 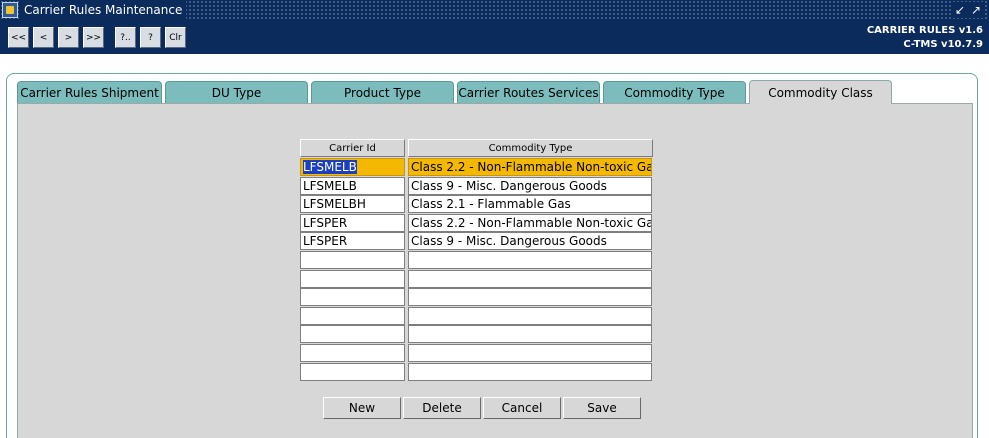 I want to click on next-record-button: >, so click(x=68, y=37).